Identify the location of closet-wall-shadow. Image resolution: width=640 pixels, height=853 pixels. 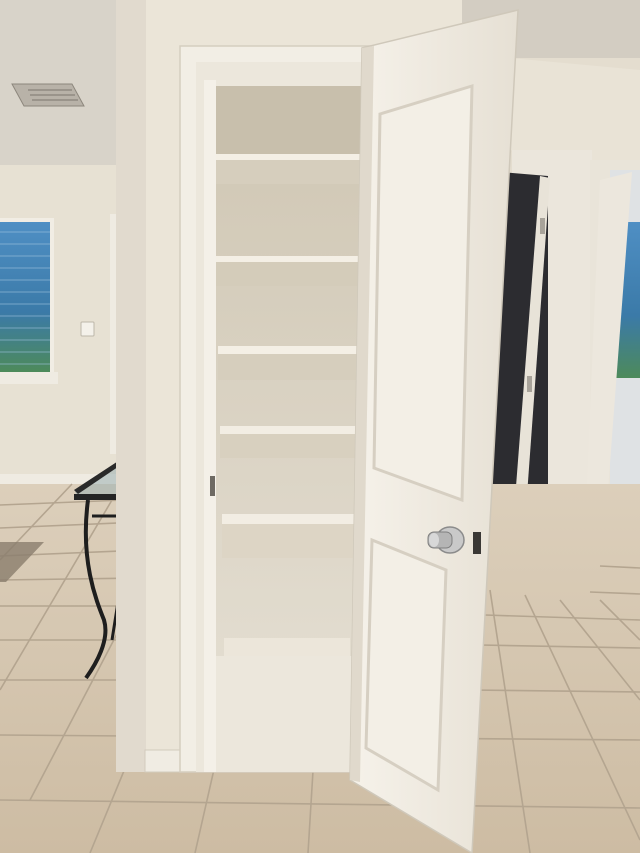
(131, 386).